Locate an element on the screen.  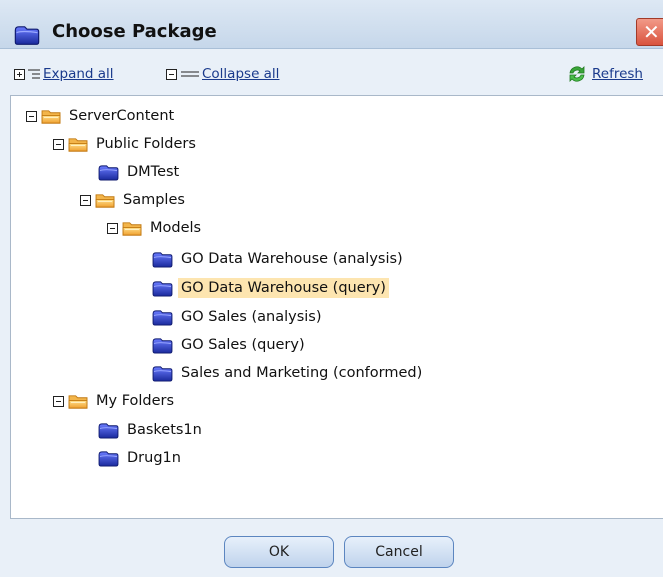
tree-node-label: Baskets1n is located at coordinates (164, 430).